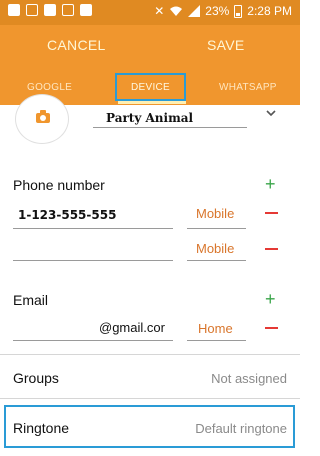 The image size is (320, 456). Describe the element at coordinates (215, 328) in the screenshot. I see `email-type-select: Home` at that location.